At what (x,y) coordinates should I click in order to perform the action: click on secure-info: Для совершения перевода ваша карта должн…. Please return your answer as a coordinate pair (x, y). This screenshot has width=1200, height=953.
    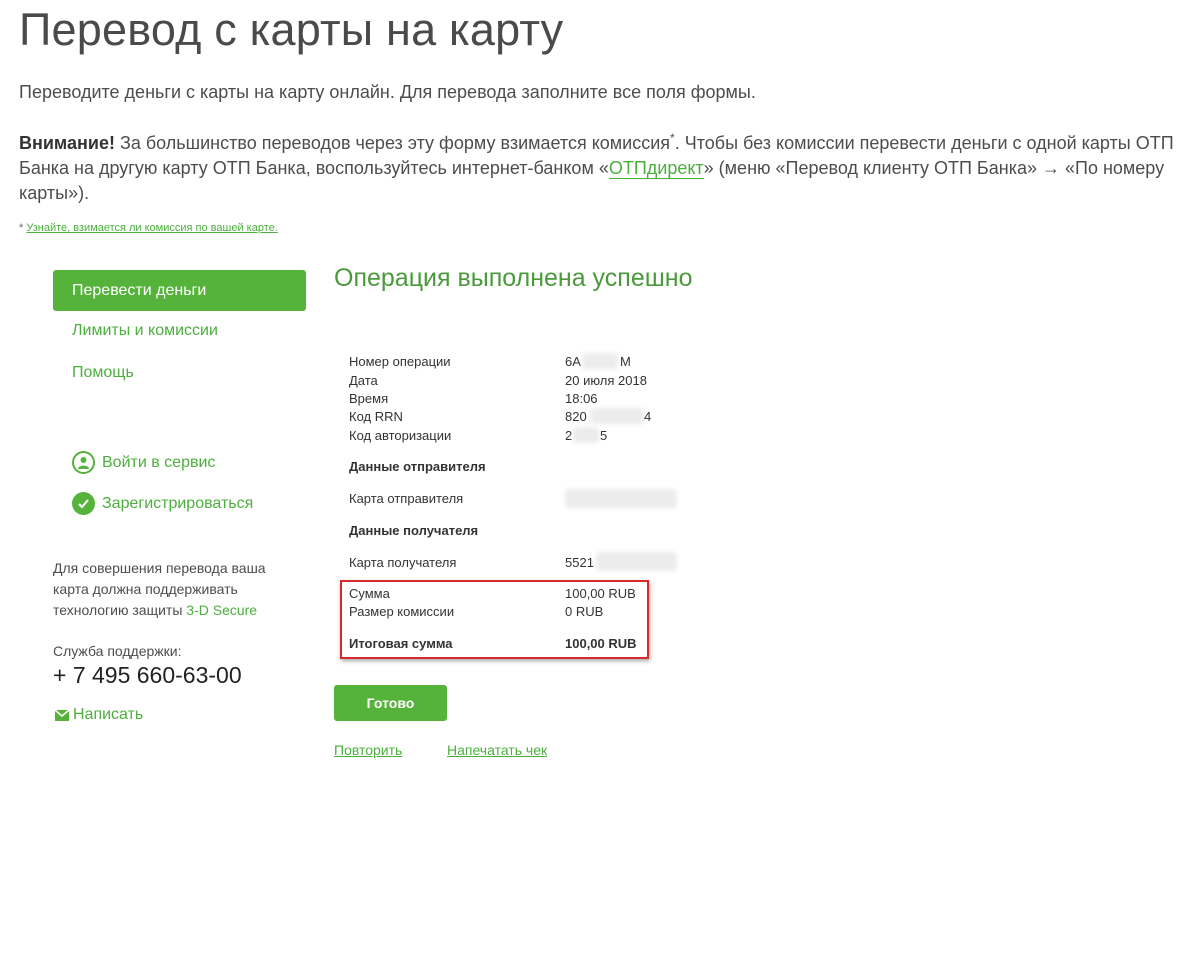
    Looking at the image, I should click on (168, 589).